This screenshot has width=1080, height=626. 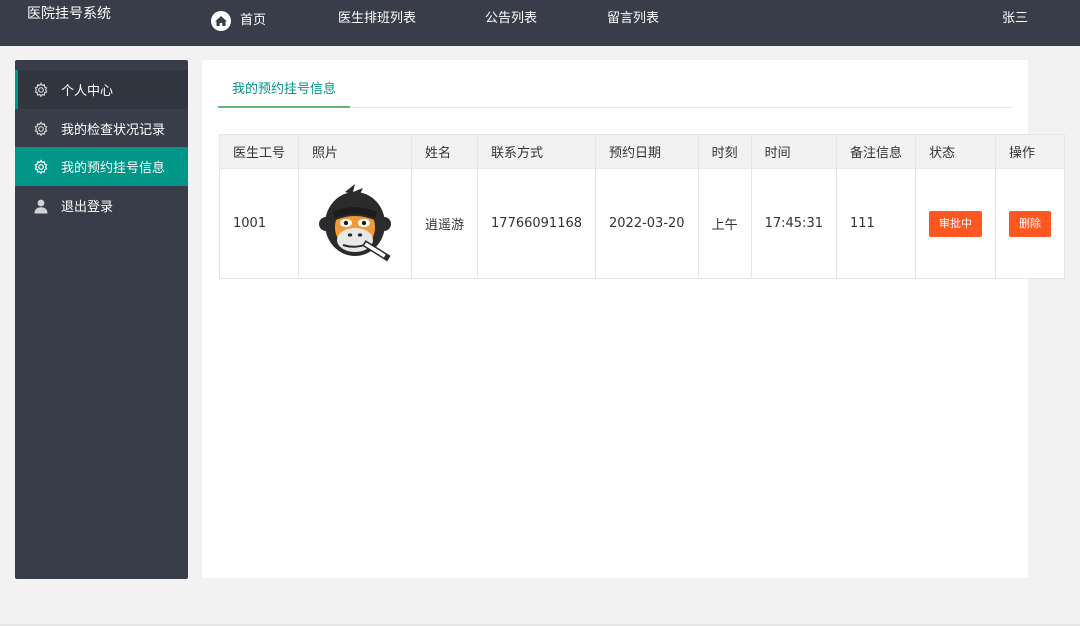 I want to click on sidebar-item-check-records: 我的检查状况记录, so click(x=101, y=128).